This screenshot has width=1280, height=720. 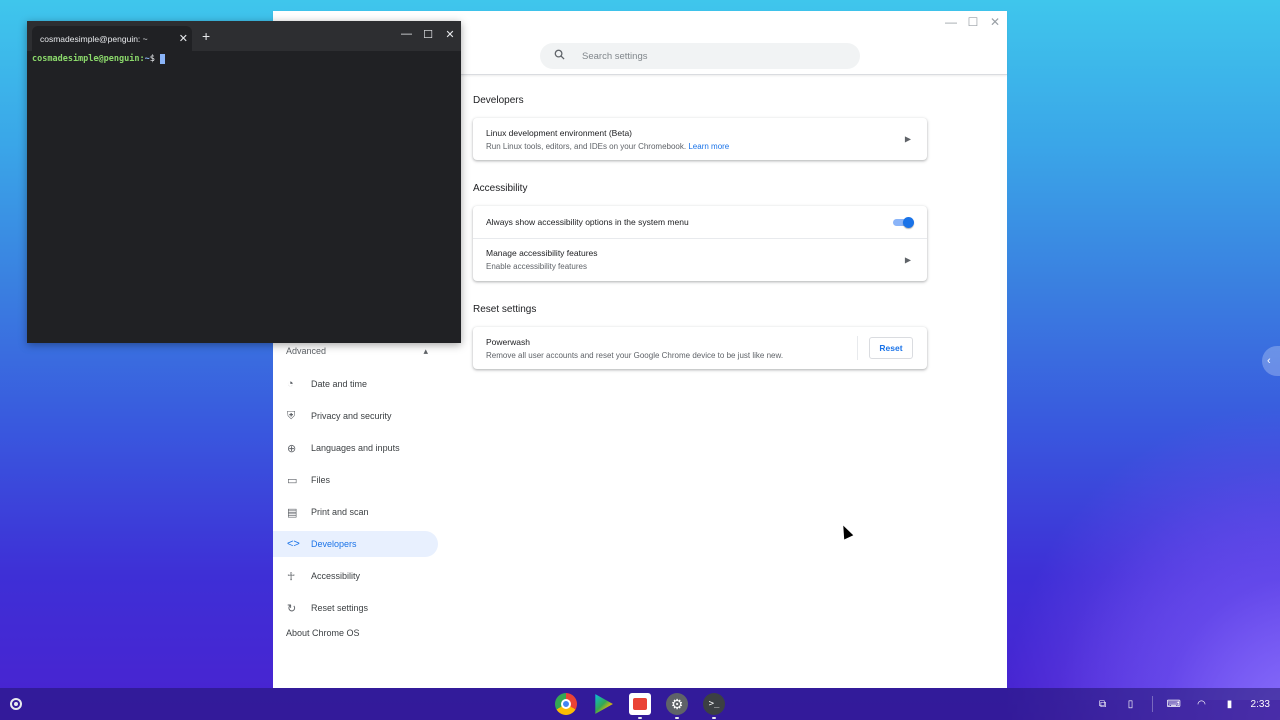 What do you see at coordinates (536, 266) in the screenshot?
I see `manage-accessibility-subtitle: Enable accessibility features` at bounding box center [536, 266].